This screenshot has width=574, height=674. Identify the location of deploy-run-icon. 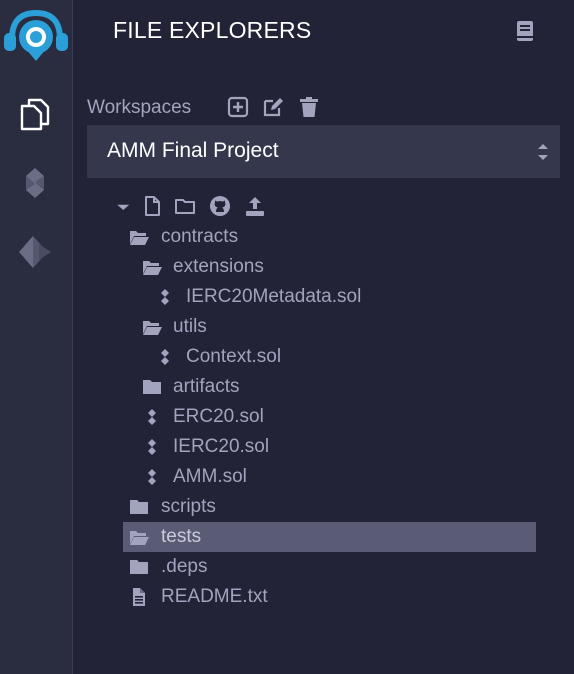
(35, 252).